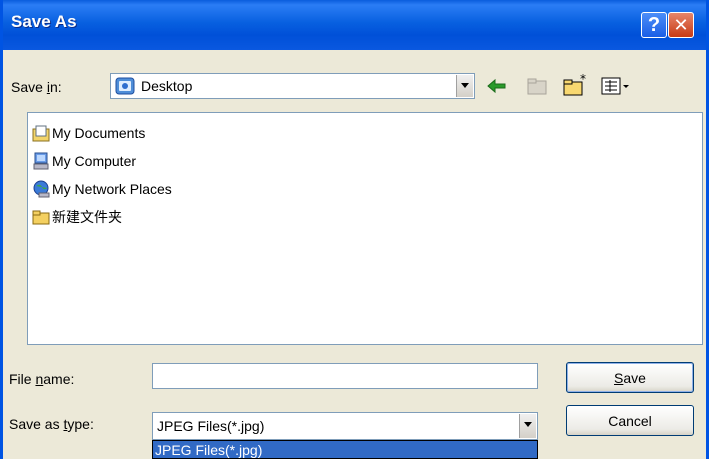 Image resolution: width=709 pixels, height=459 pixels. I want to click on network-places-icon, so click(41, 189).